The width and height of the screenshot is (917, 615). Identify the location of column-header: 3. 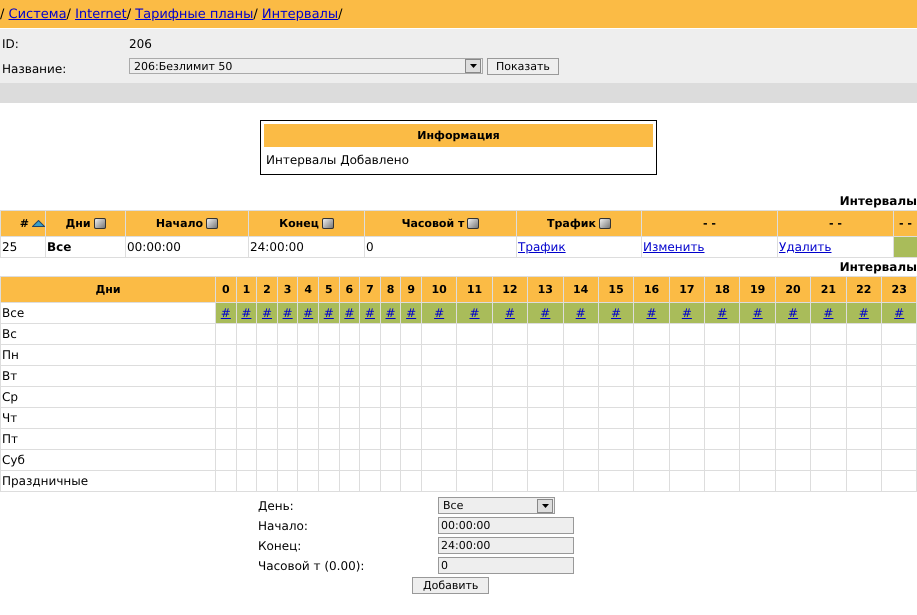
(287, 289).